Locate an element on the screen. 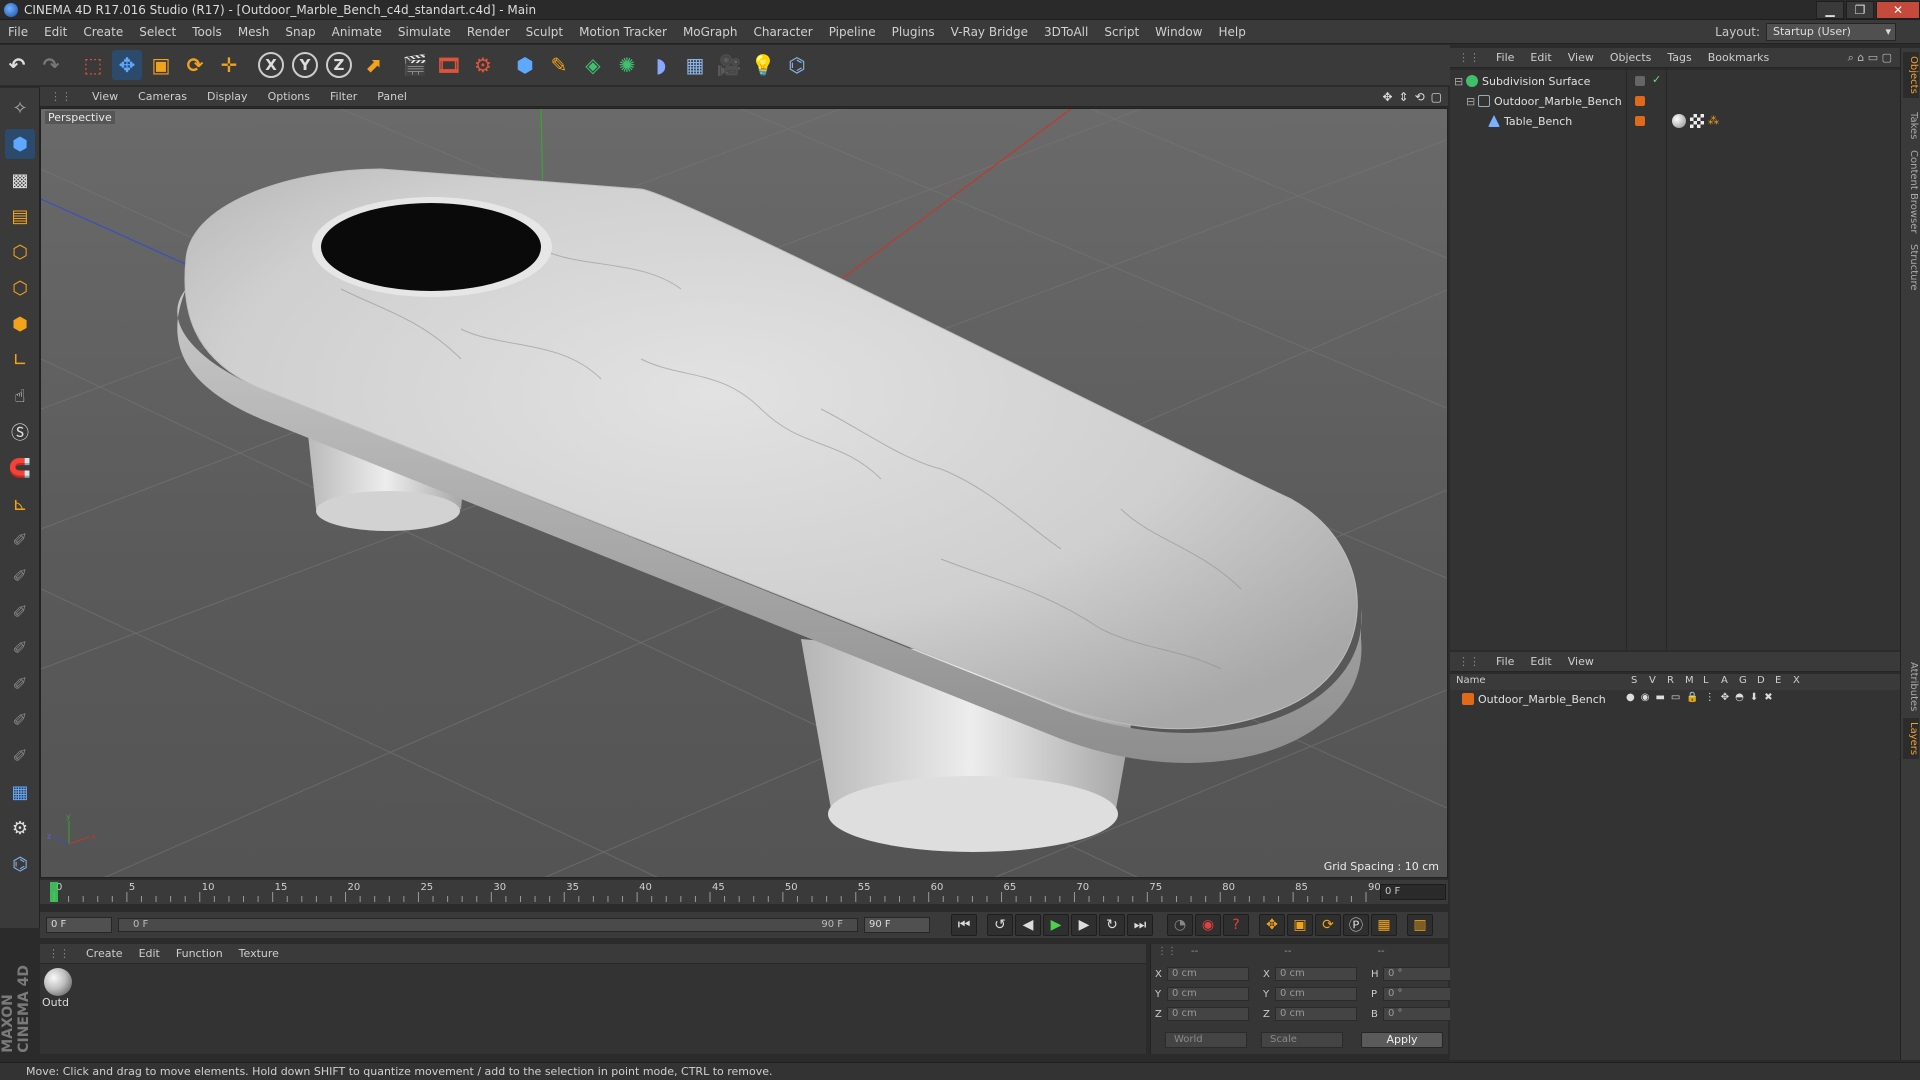 The image size is (1920, 1080). python-console-icon: ⌬ is located at coordinates (20, 864).